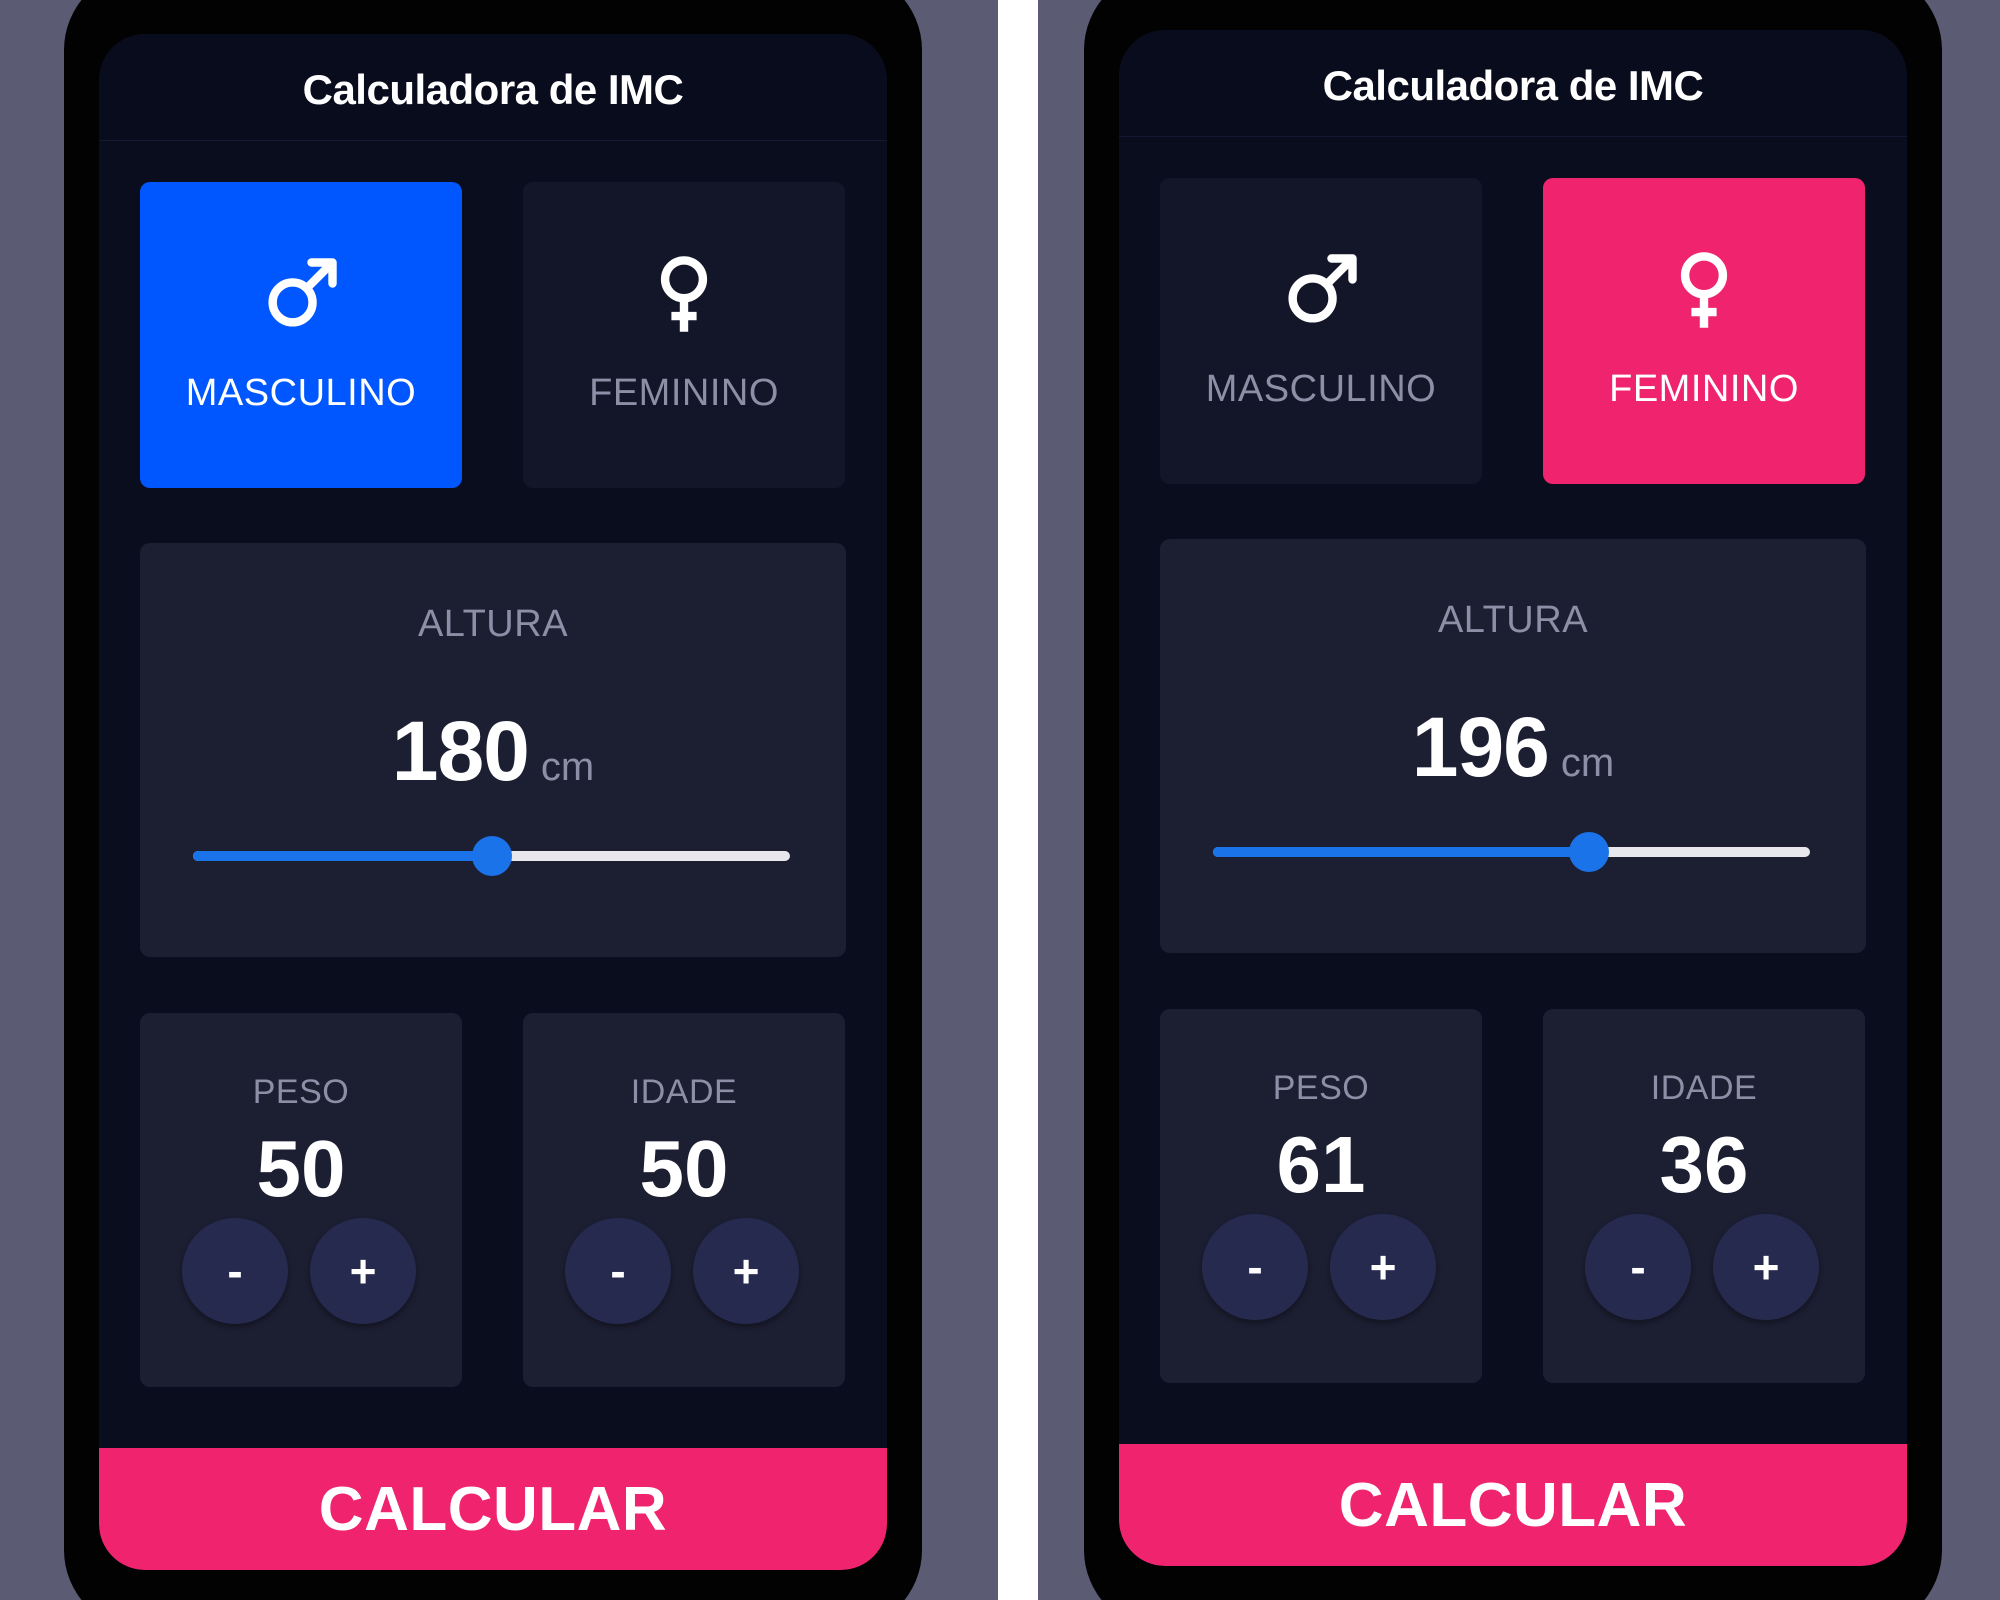 The height and width of the screenshot is (1600, 2000). Describe the element at coordinates (1321, 1164) in the screenshot. I see `weight-value: 61` at that location.